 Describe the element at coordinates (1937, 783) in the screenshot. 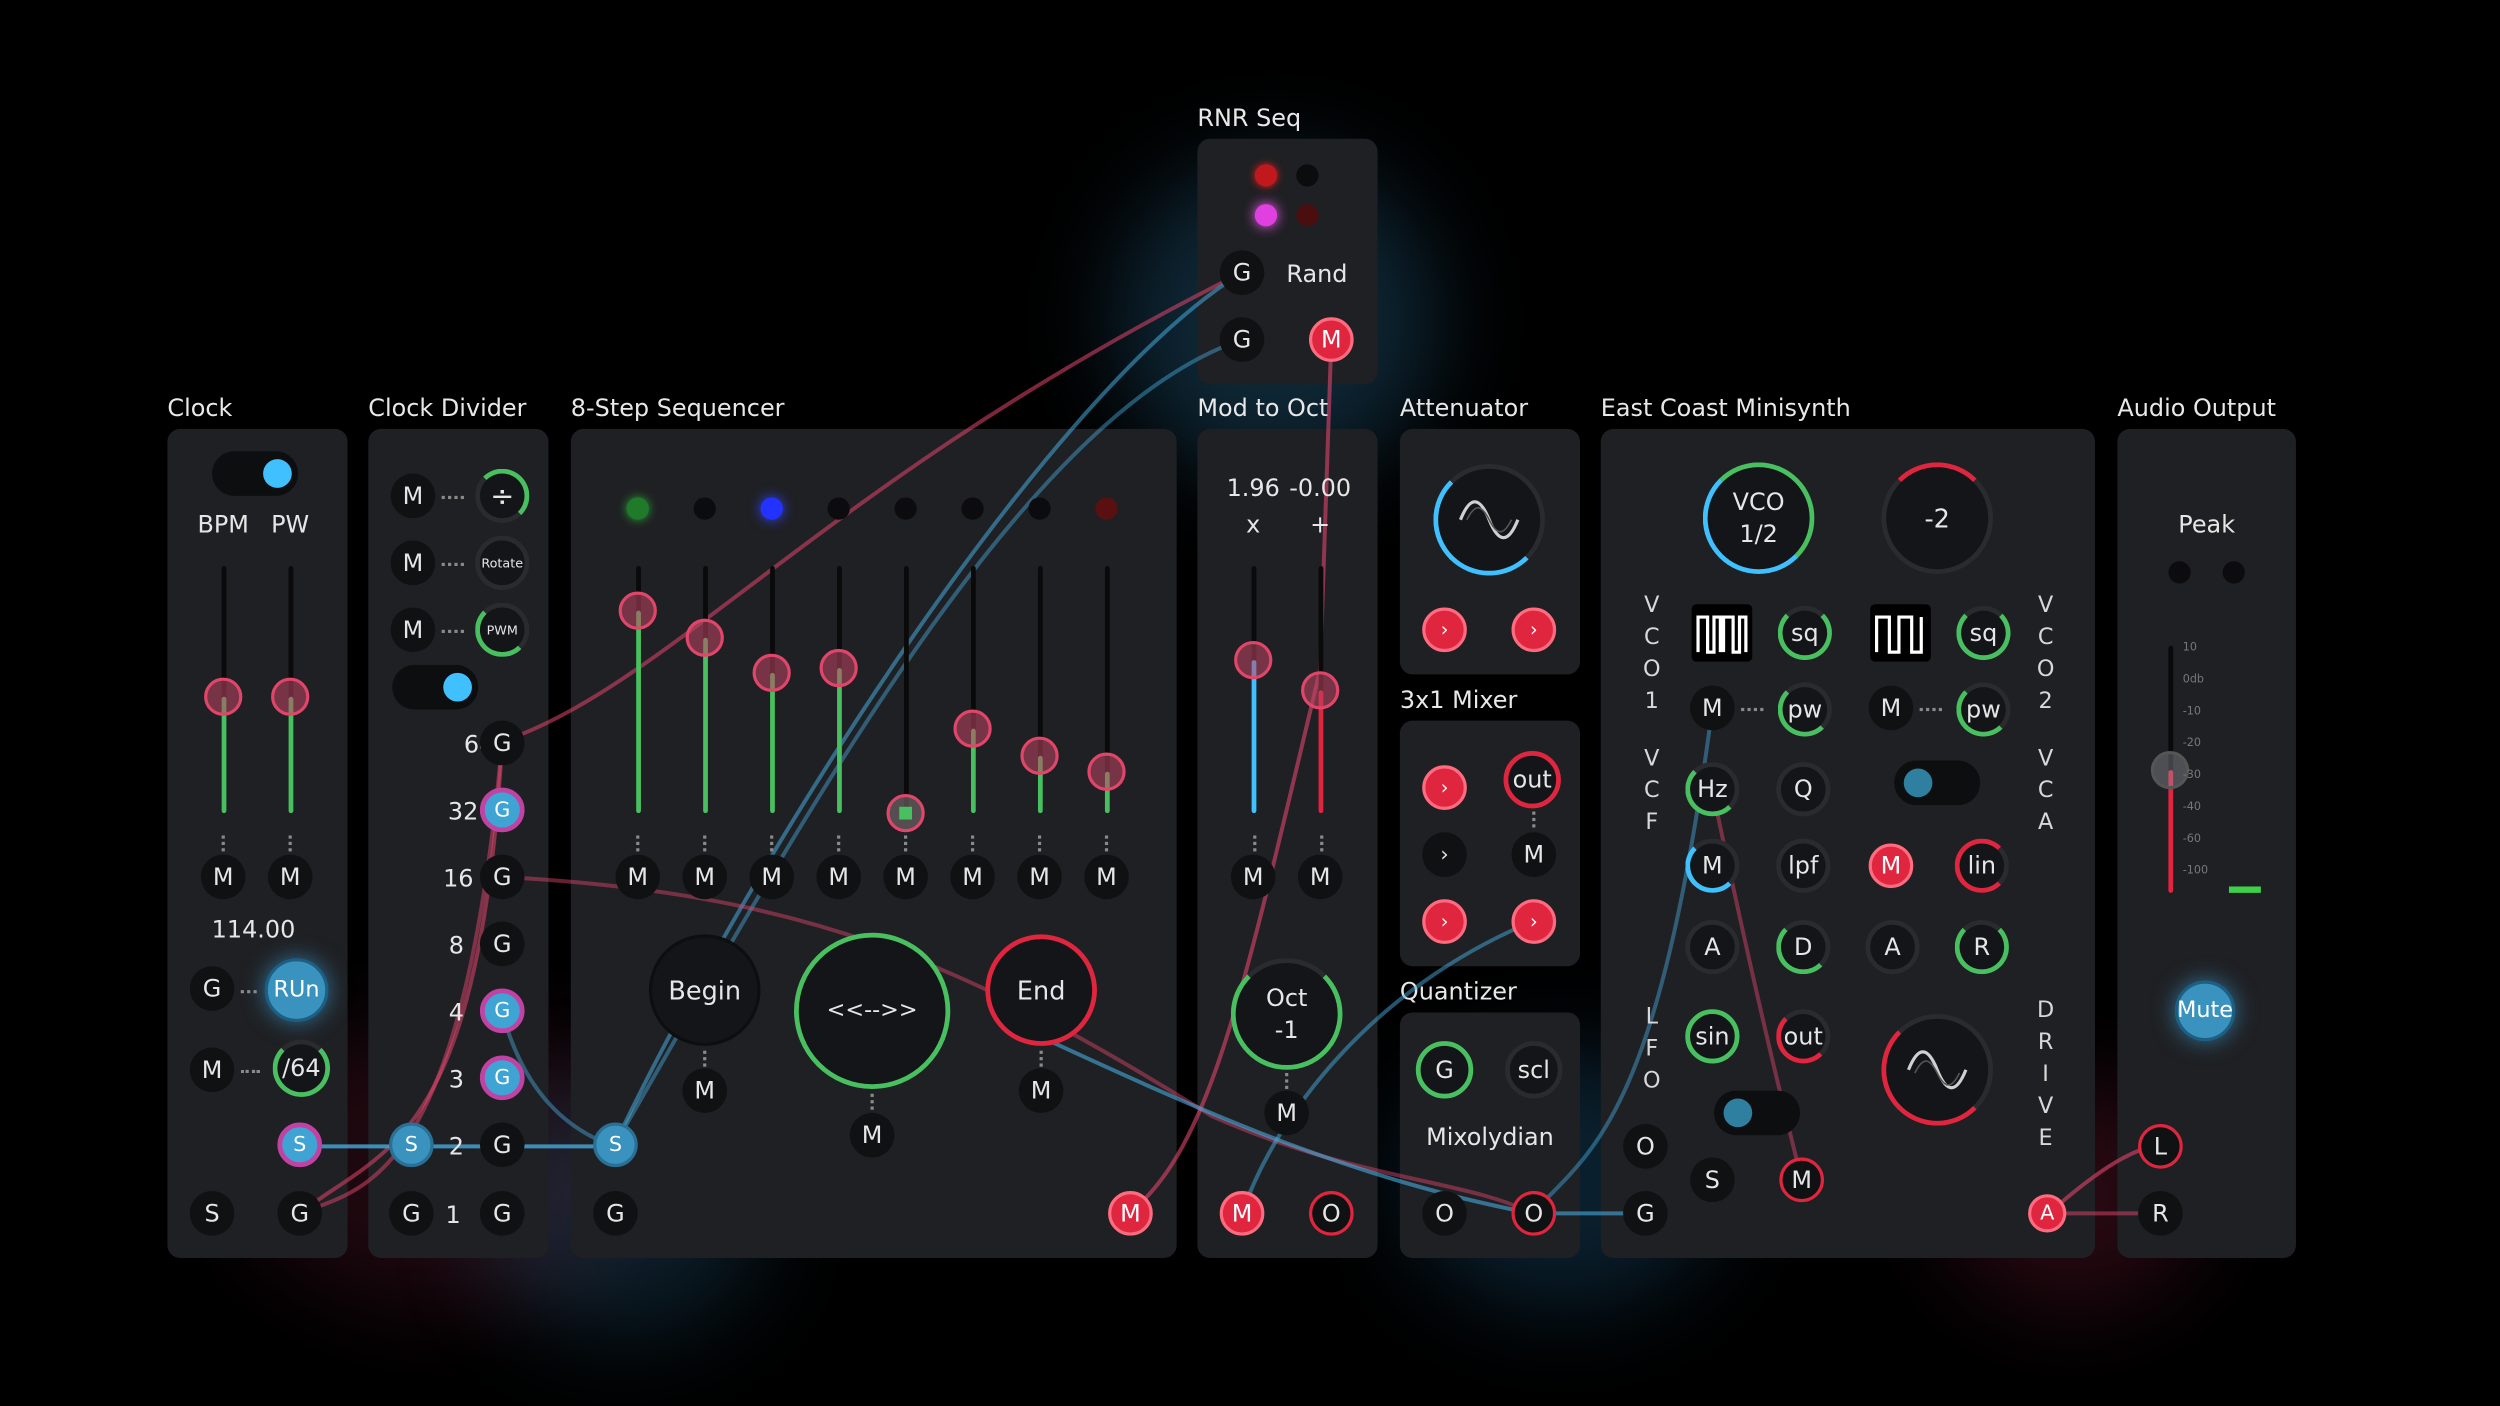

I see `vca-toggle` at that location.